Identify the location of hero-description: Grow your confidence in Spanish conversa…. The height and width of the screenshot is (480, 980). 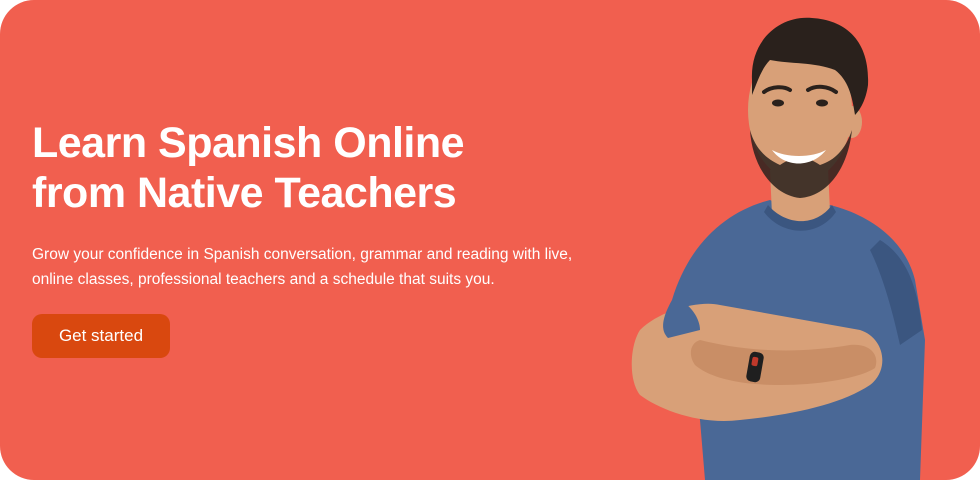
(302, 267).